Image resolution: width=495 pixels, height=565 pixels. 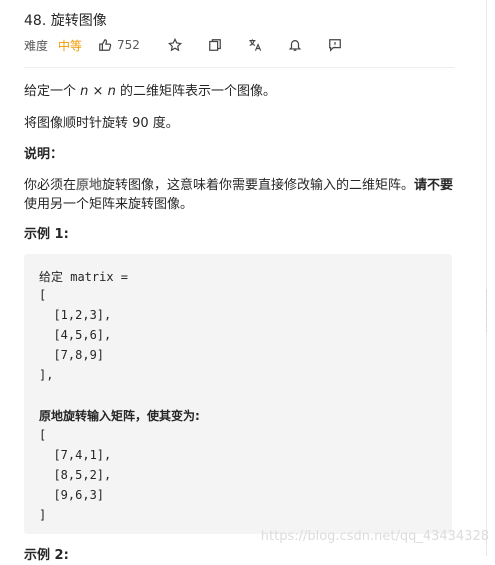 What do you see at coordinates (119, 416) in the screenshot?
I see `code-line: 原地旋转输入矩阵，使其变为:` at bounding box center [119, 416].